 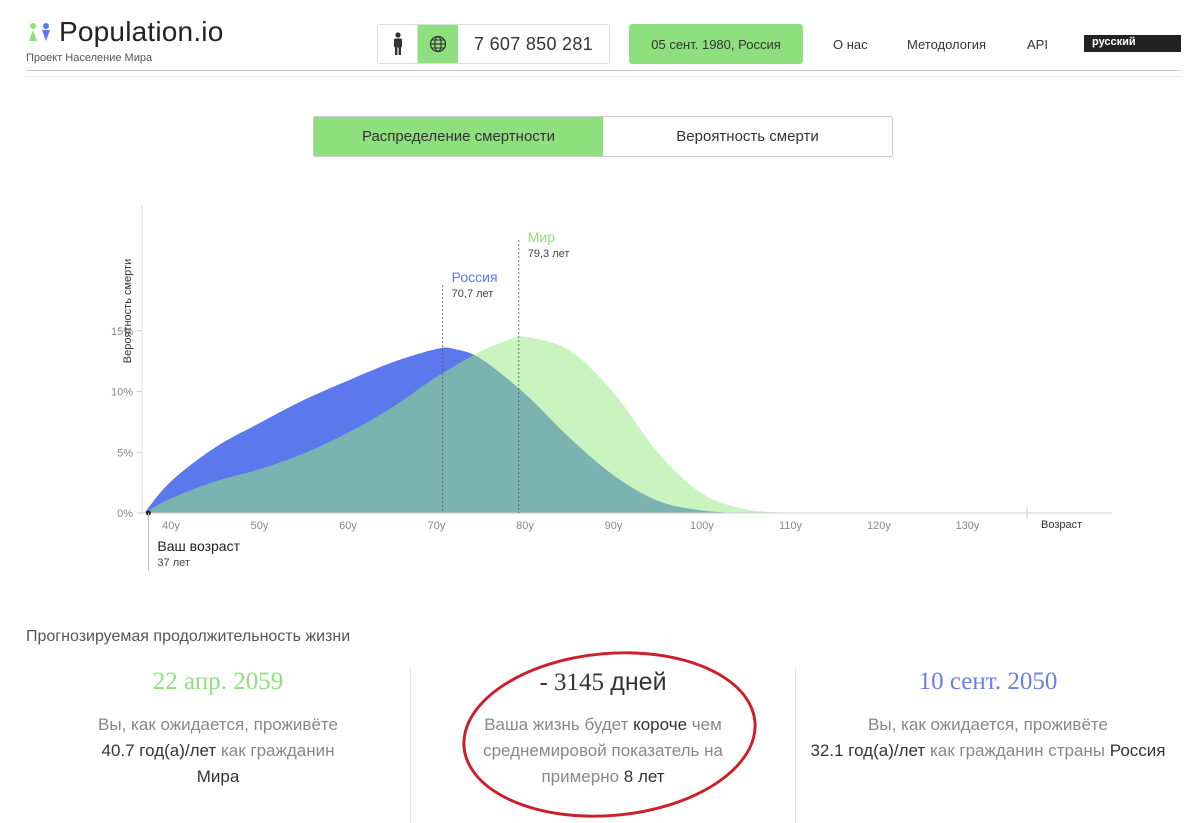 What do you see at coordinates (128, 311) in the screenshot?
I see `y-axis-label: Вероятность смерти` at bounding box center [128, 311].